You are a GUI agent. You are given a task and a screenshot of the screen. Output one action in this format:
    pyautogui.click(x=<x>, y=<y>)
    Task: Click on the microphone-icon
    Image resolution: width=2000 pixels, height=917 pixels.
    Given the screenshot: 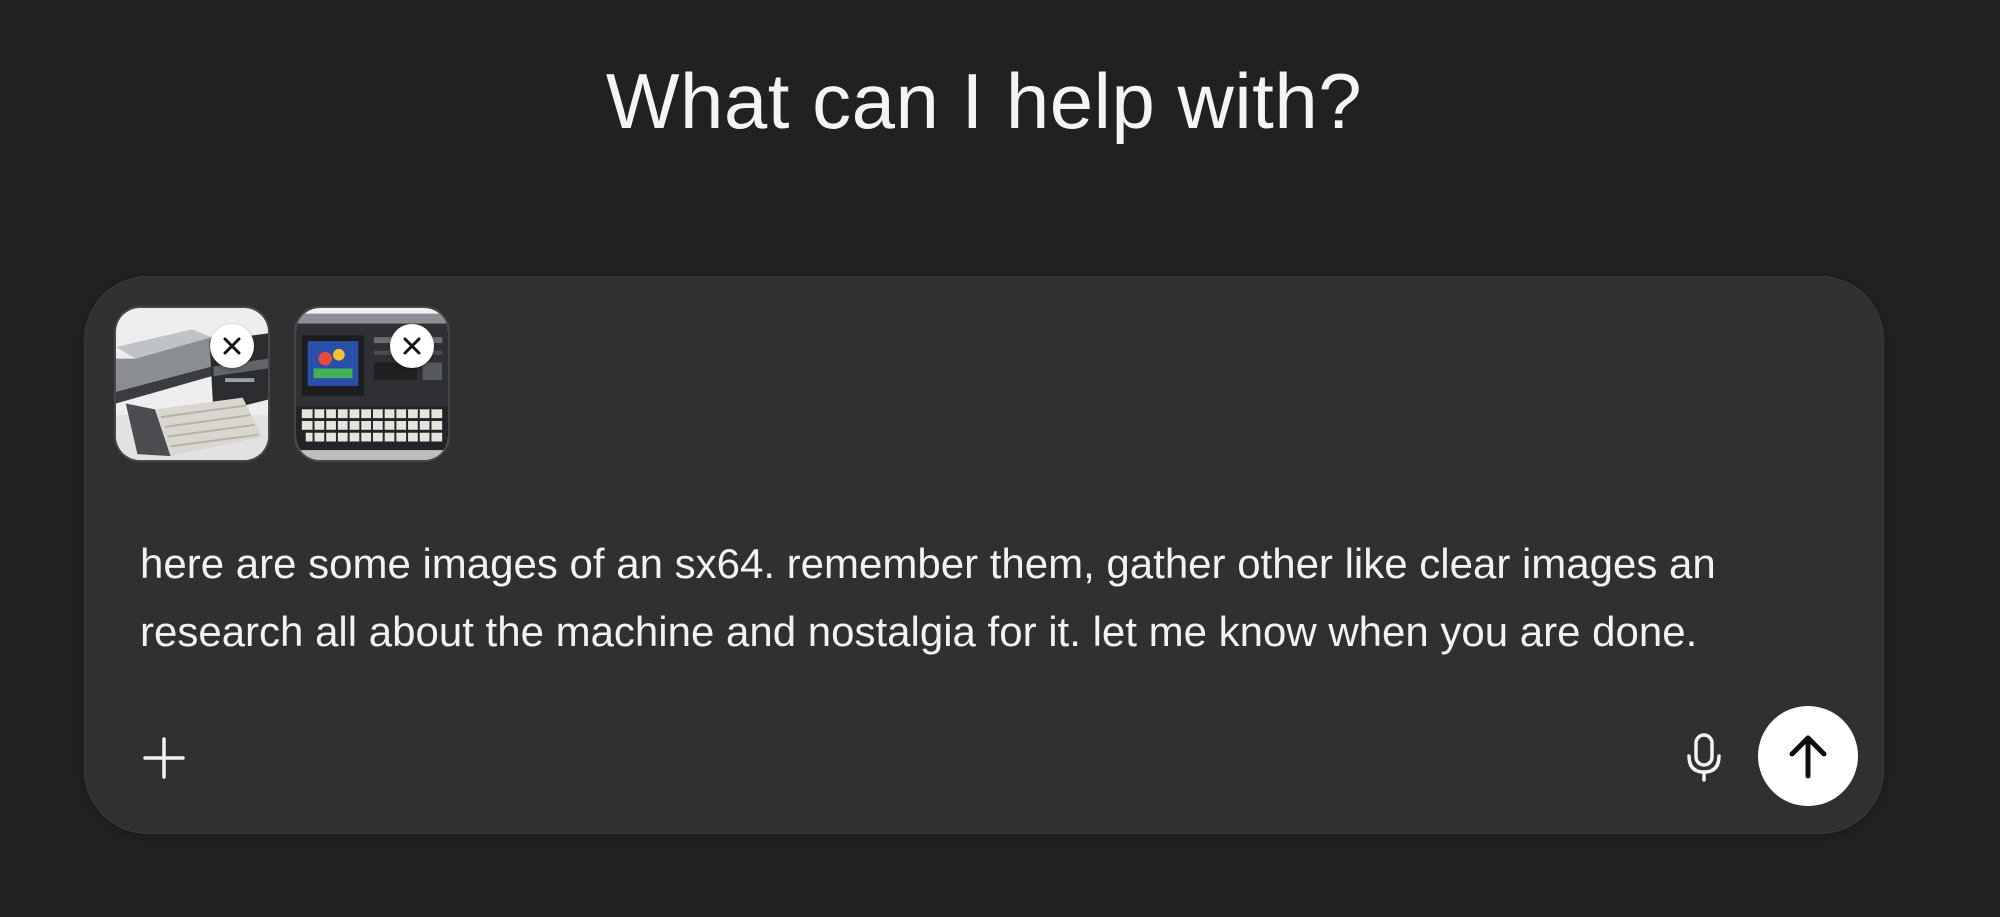 What is the action you would take?
    pyautogui.click(x=1704, y=757)
    